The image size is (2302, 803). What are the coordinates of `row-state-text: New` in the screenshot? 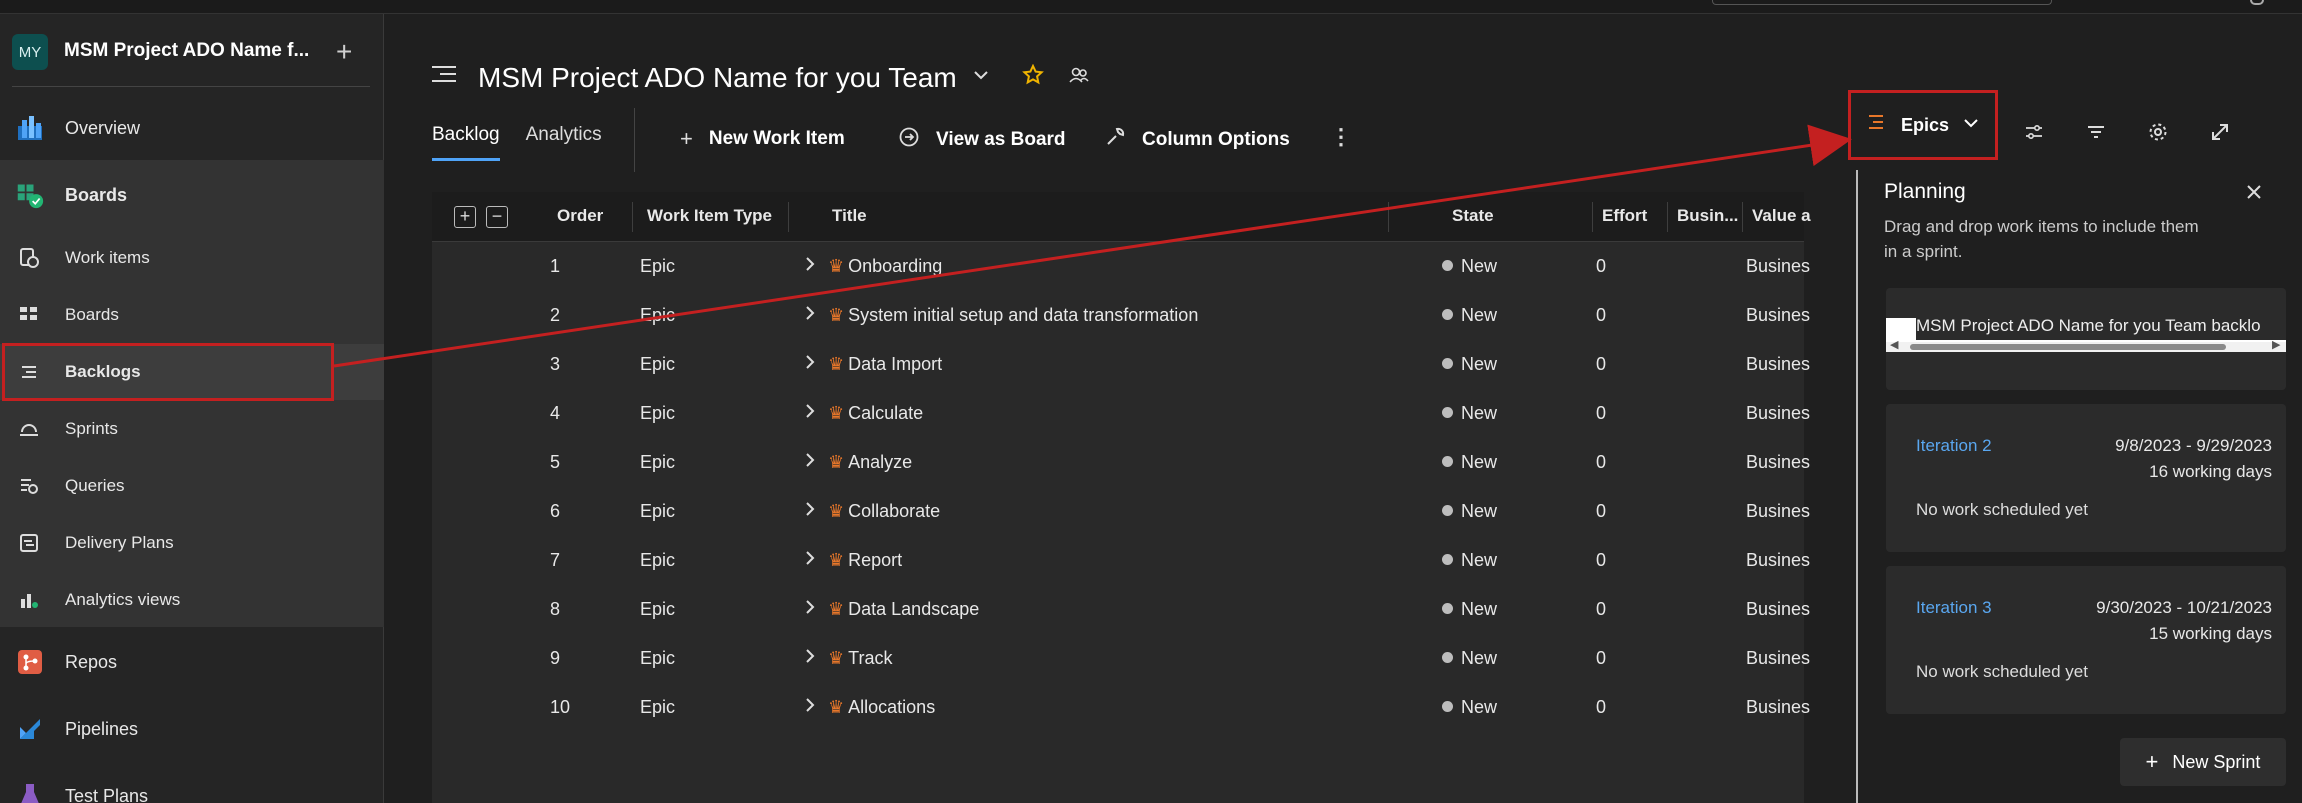 It's located at (1479, 707).